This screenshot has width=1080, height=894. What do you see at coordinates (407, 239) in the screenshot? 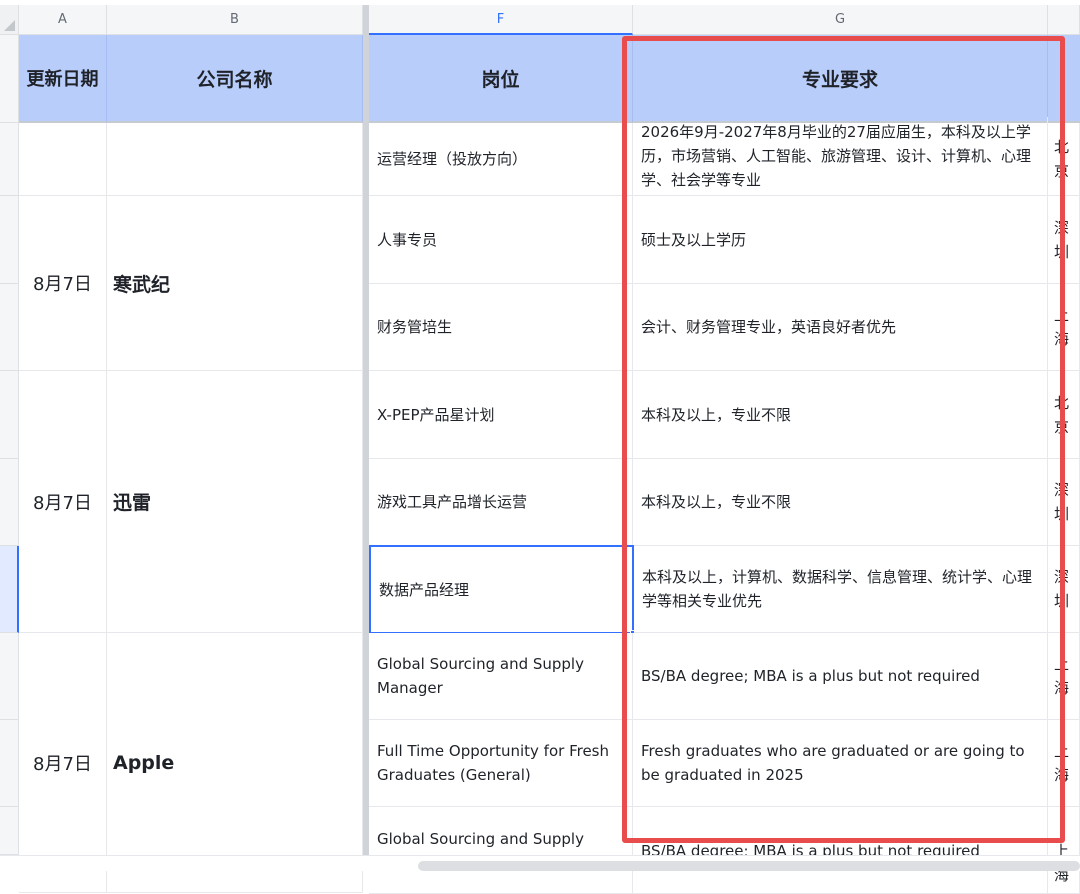
I see `position-text: 人事专员` at bounding box center [407, 239].